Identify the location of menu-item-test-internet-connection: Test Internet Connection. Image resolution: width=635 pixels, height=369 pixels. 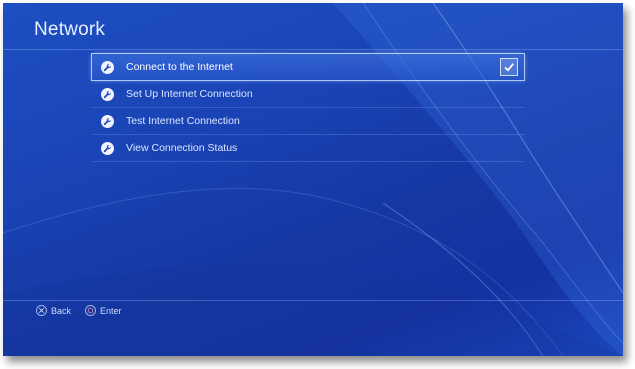
(308, 121).